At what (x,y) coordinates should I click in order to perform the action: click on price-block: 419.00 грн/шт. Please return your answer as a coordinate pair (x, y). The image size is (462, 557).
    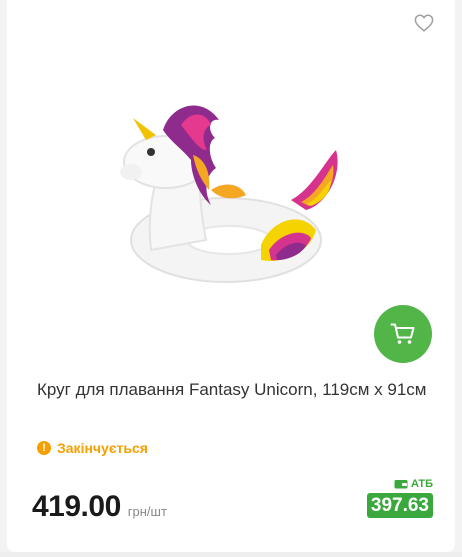
    Looking at the image, I should click on (99, 507).